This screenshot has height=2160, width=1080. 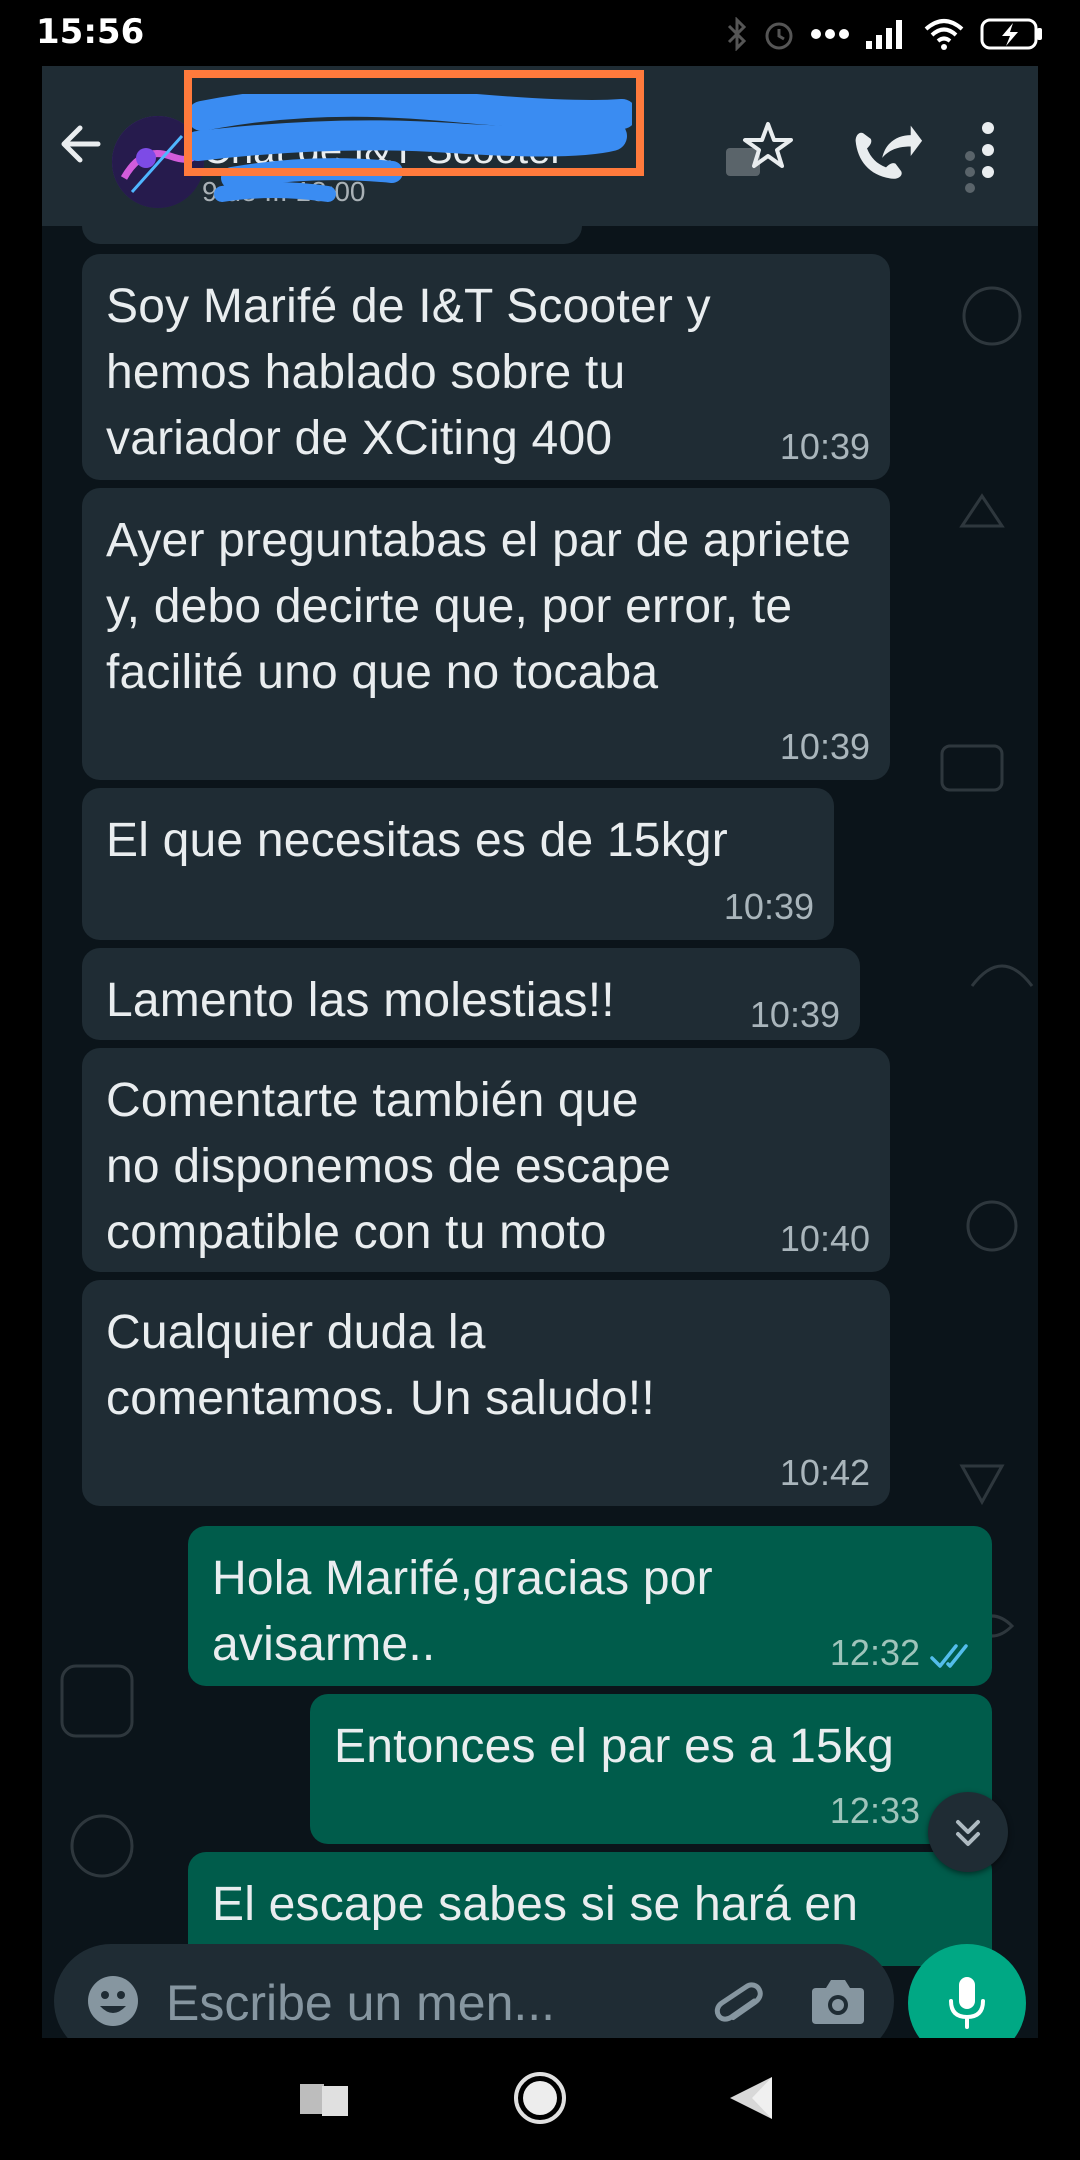 What do you see at coordinates (462, 1611) in the screenshot?
I see `message-text: Hola Marifé,gracias por avisarme..` at bounding box center [462, 1611].